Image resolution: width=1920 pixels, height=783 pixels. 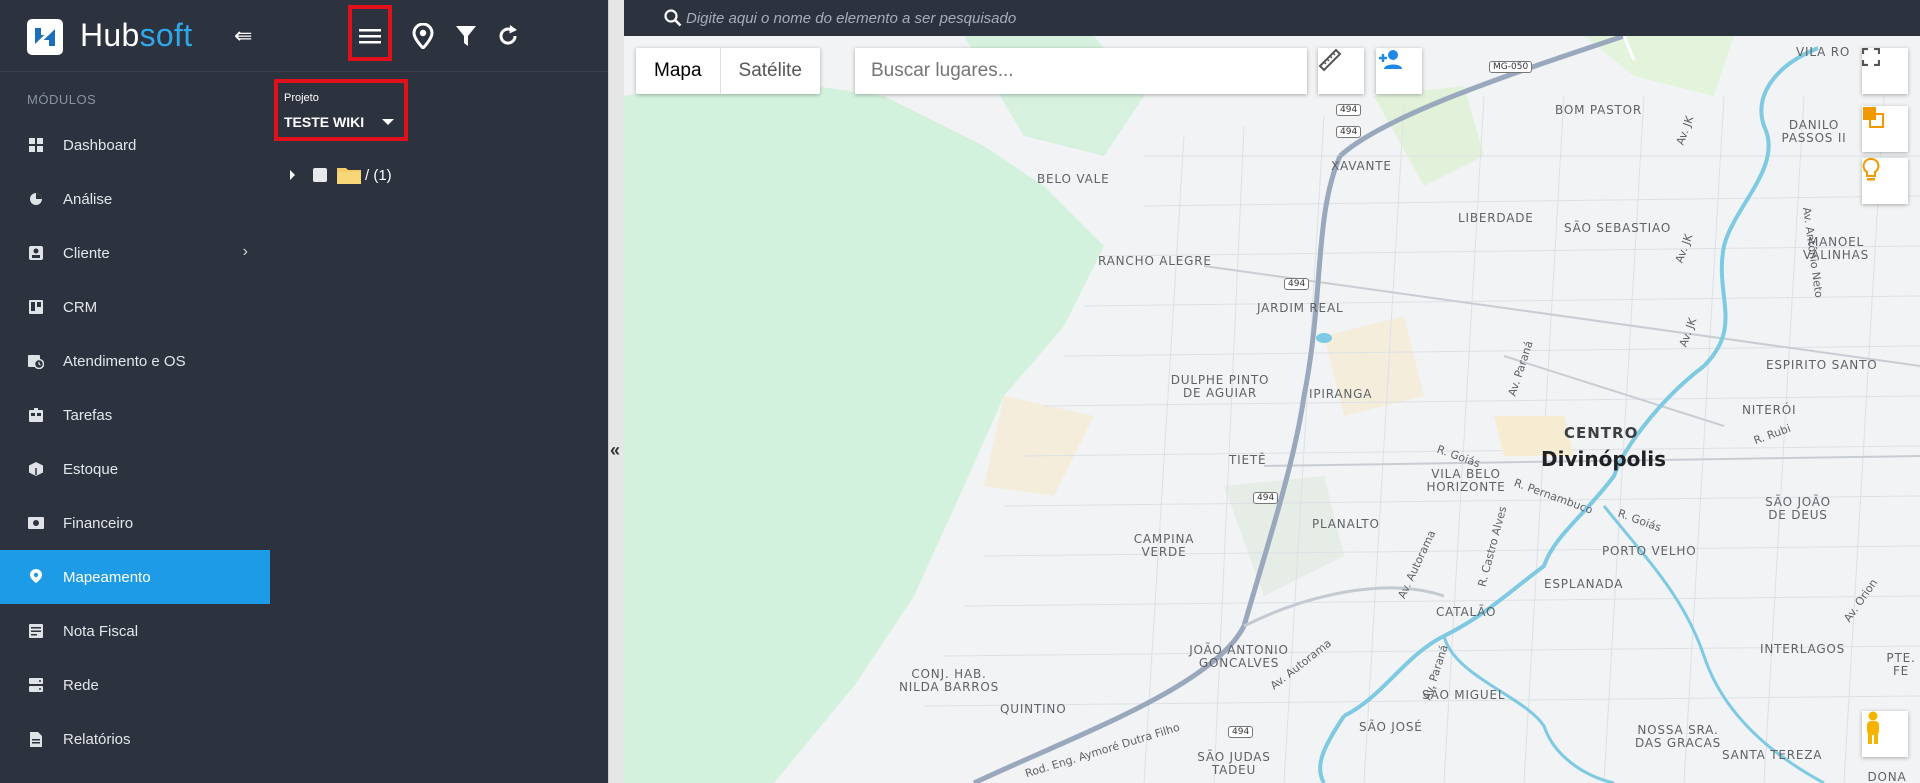 I want to click on sidebar-item-label: Estoque, so click(x=91, y=469).